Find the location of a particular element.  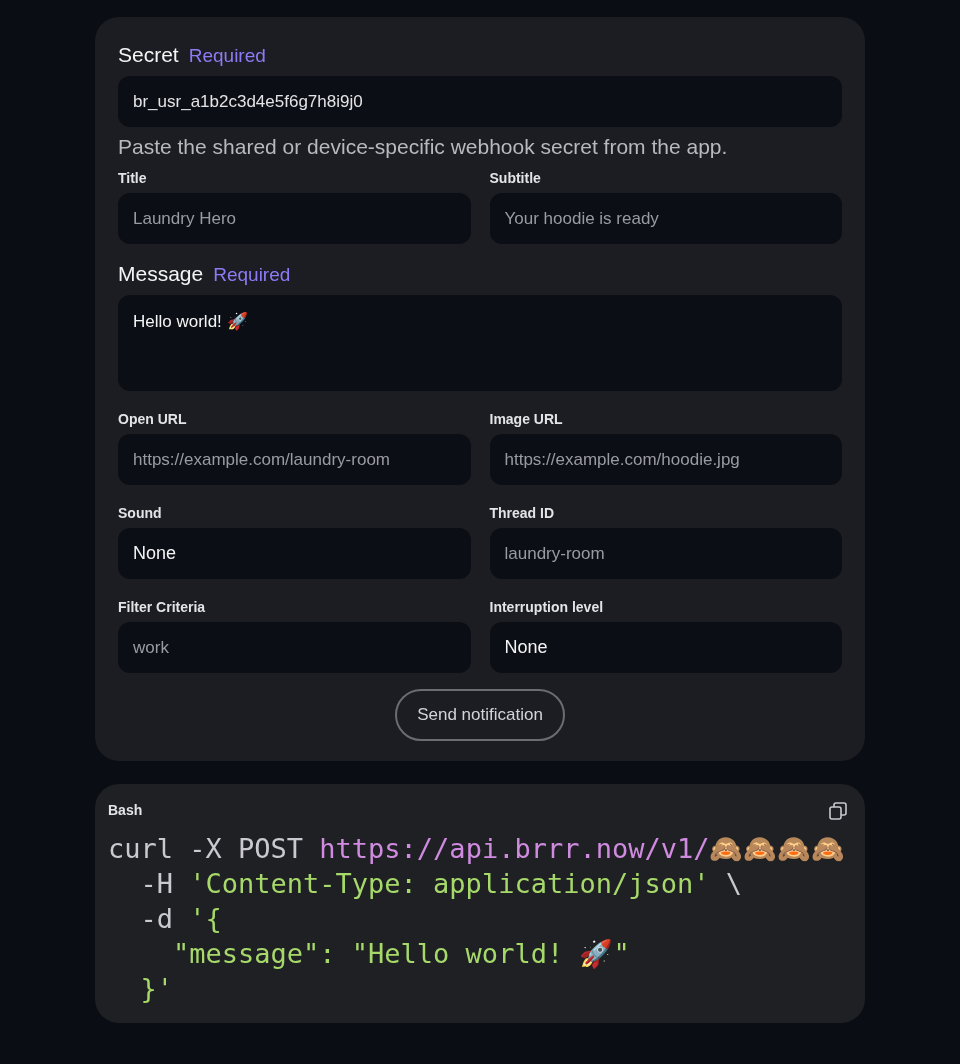

code-language: Bash is located at coordinates (125, 810).